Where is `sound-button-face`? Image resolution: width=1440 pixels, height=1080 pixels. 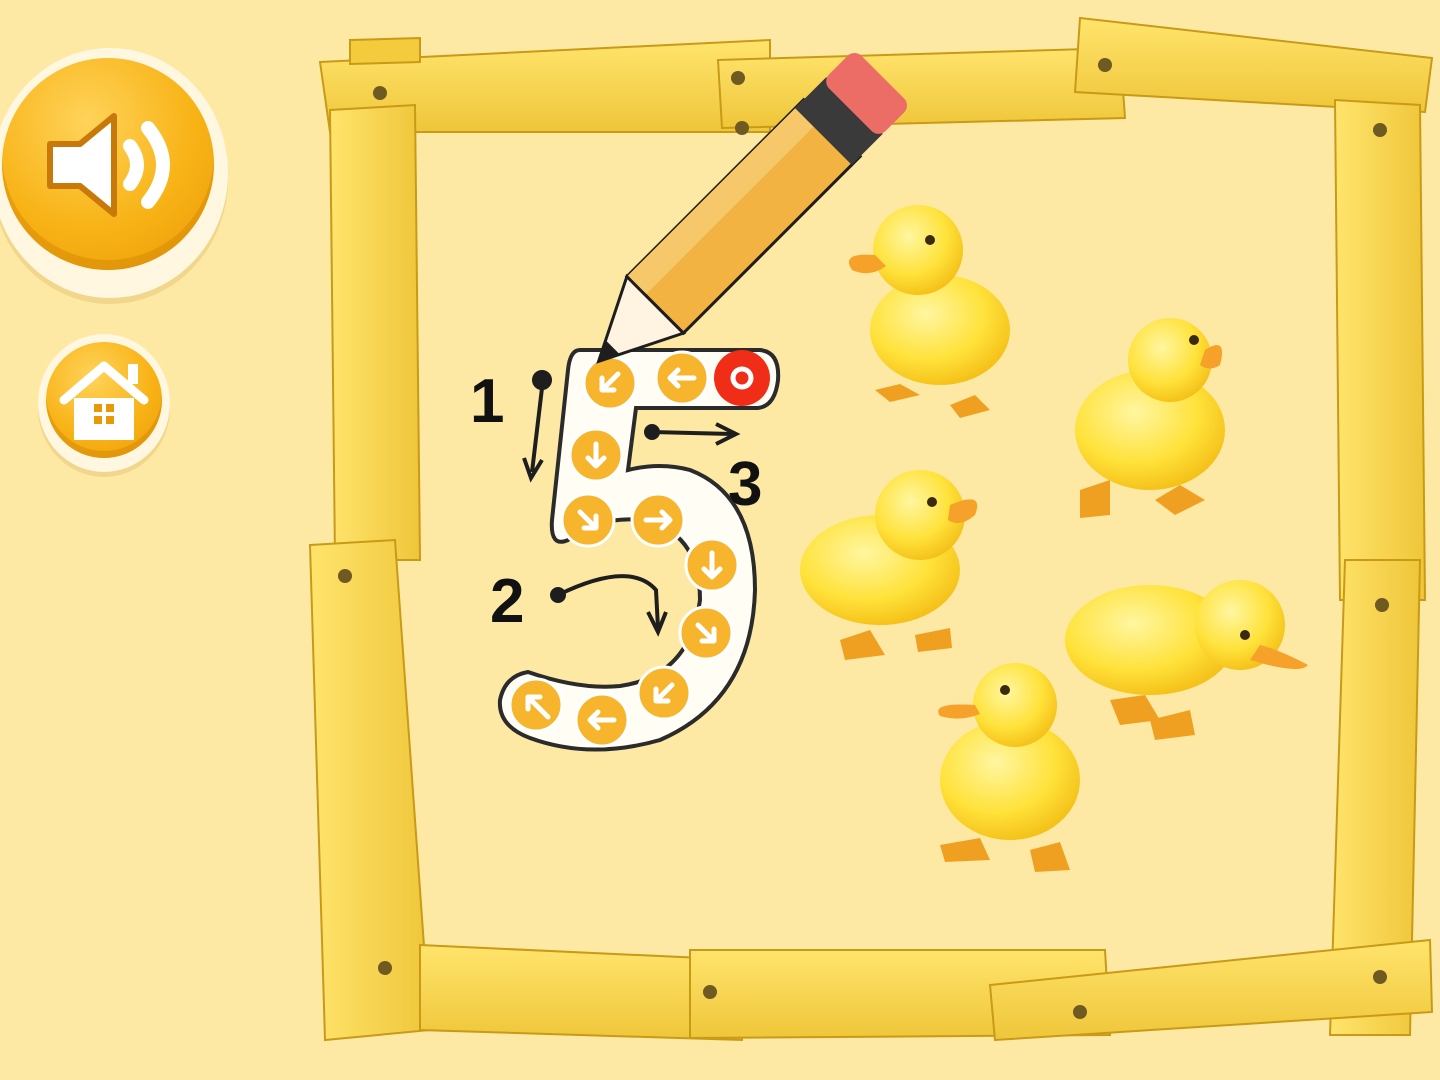
sound-button-face is located at coordinates (108, 164).